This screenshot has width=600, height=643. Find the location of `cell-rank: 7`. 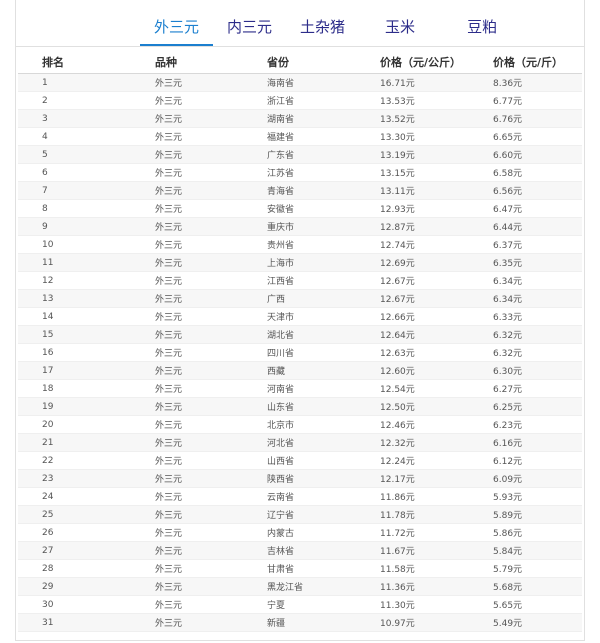

cell-rank: 7 is located at coordinates (74, 190).